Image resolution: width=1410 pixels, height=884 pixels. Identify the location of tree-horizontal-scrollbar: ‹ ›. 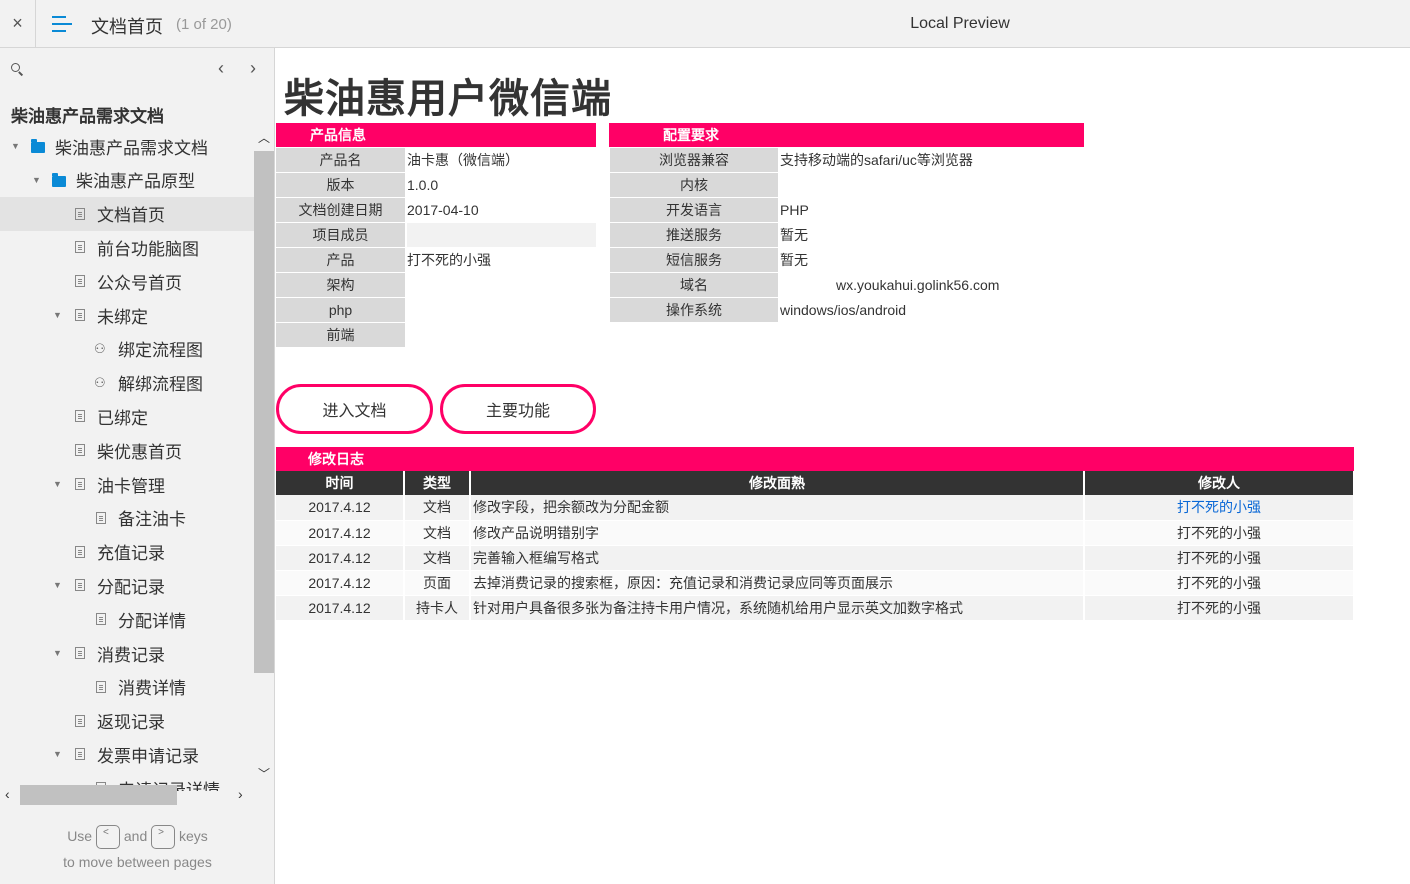
(127, 795).